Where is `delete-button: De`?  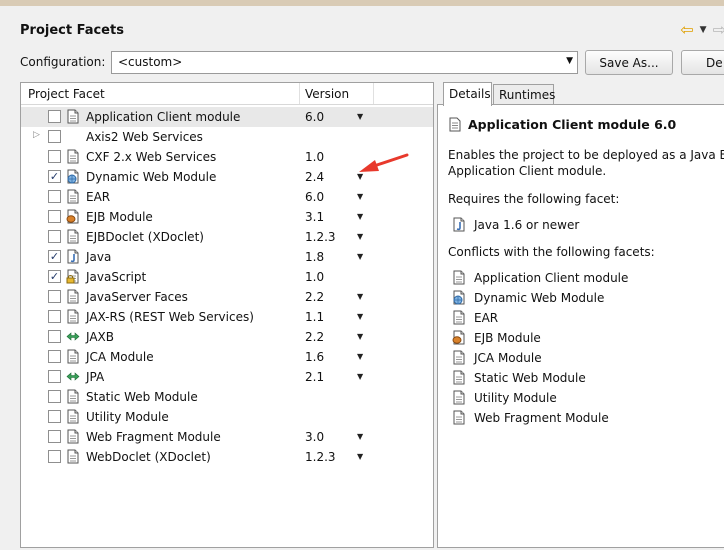 delete-button: De is located at coordinates (702, 62).